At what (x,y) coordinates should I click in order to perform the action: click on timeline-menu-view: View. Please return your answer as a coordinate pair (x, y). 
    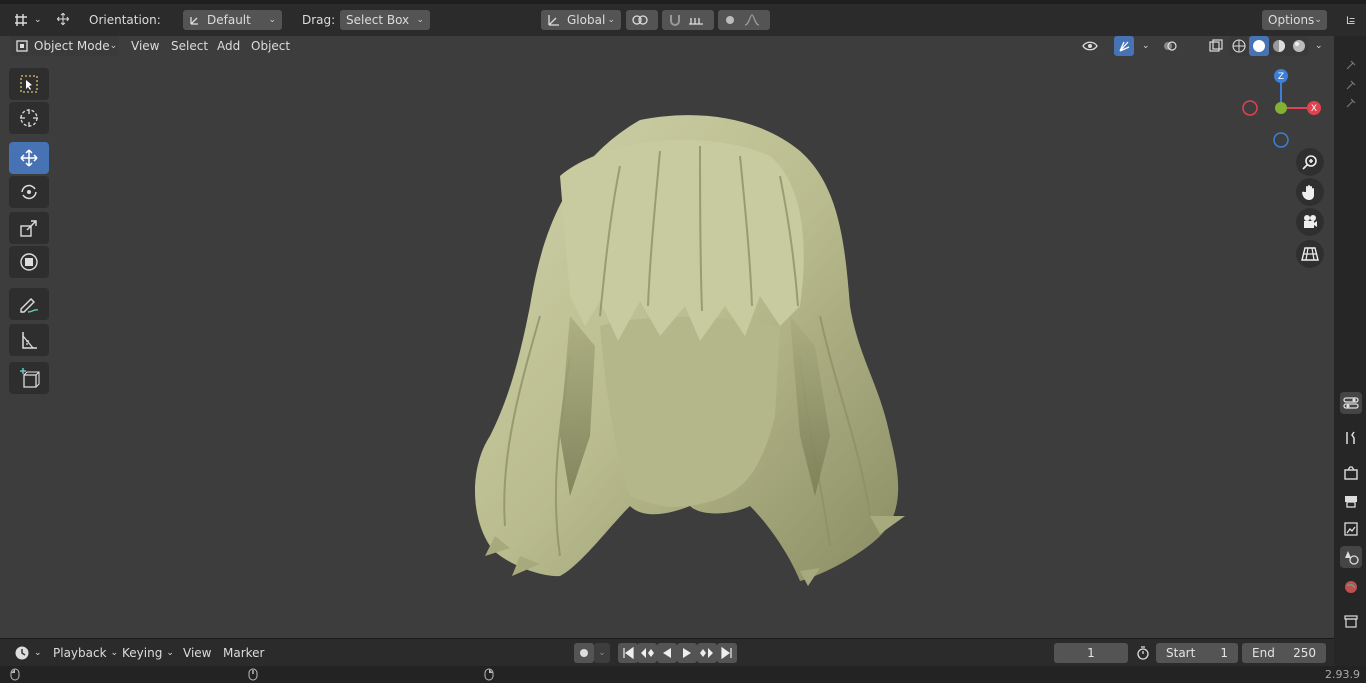
    Looking at the image, I should click on (197, 653).